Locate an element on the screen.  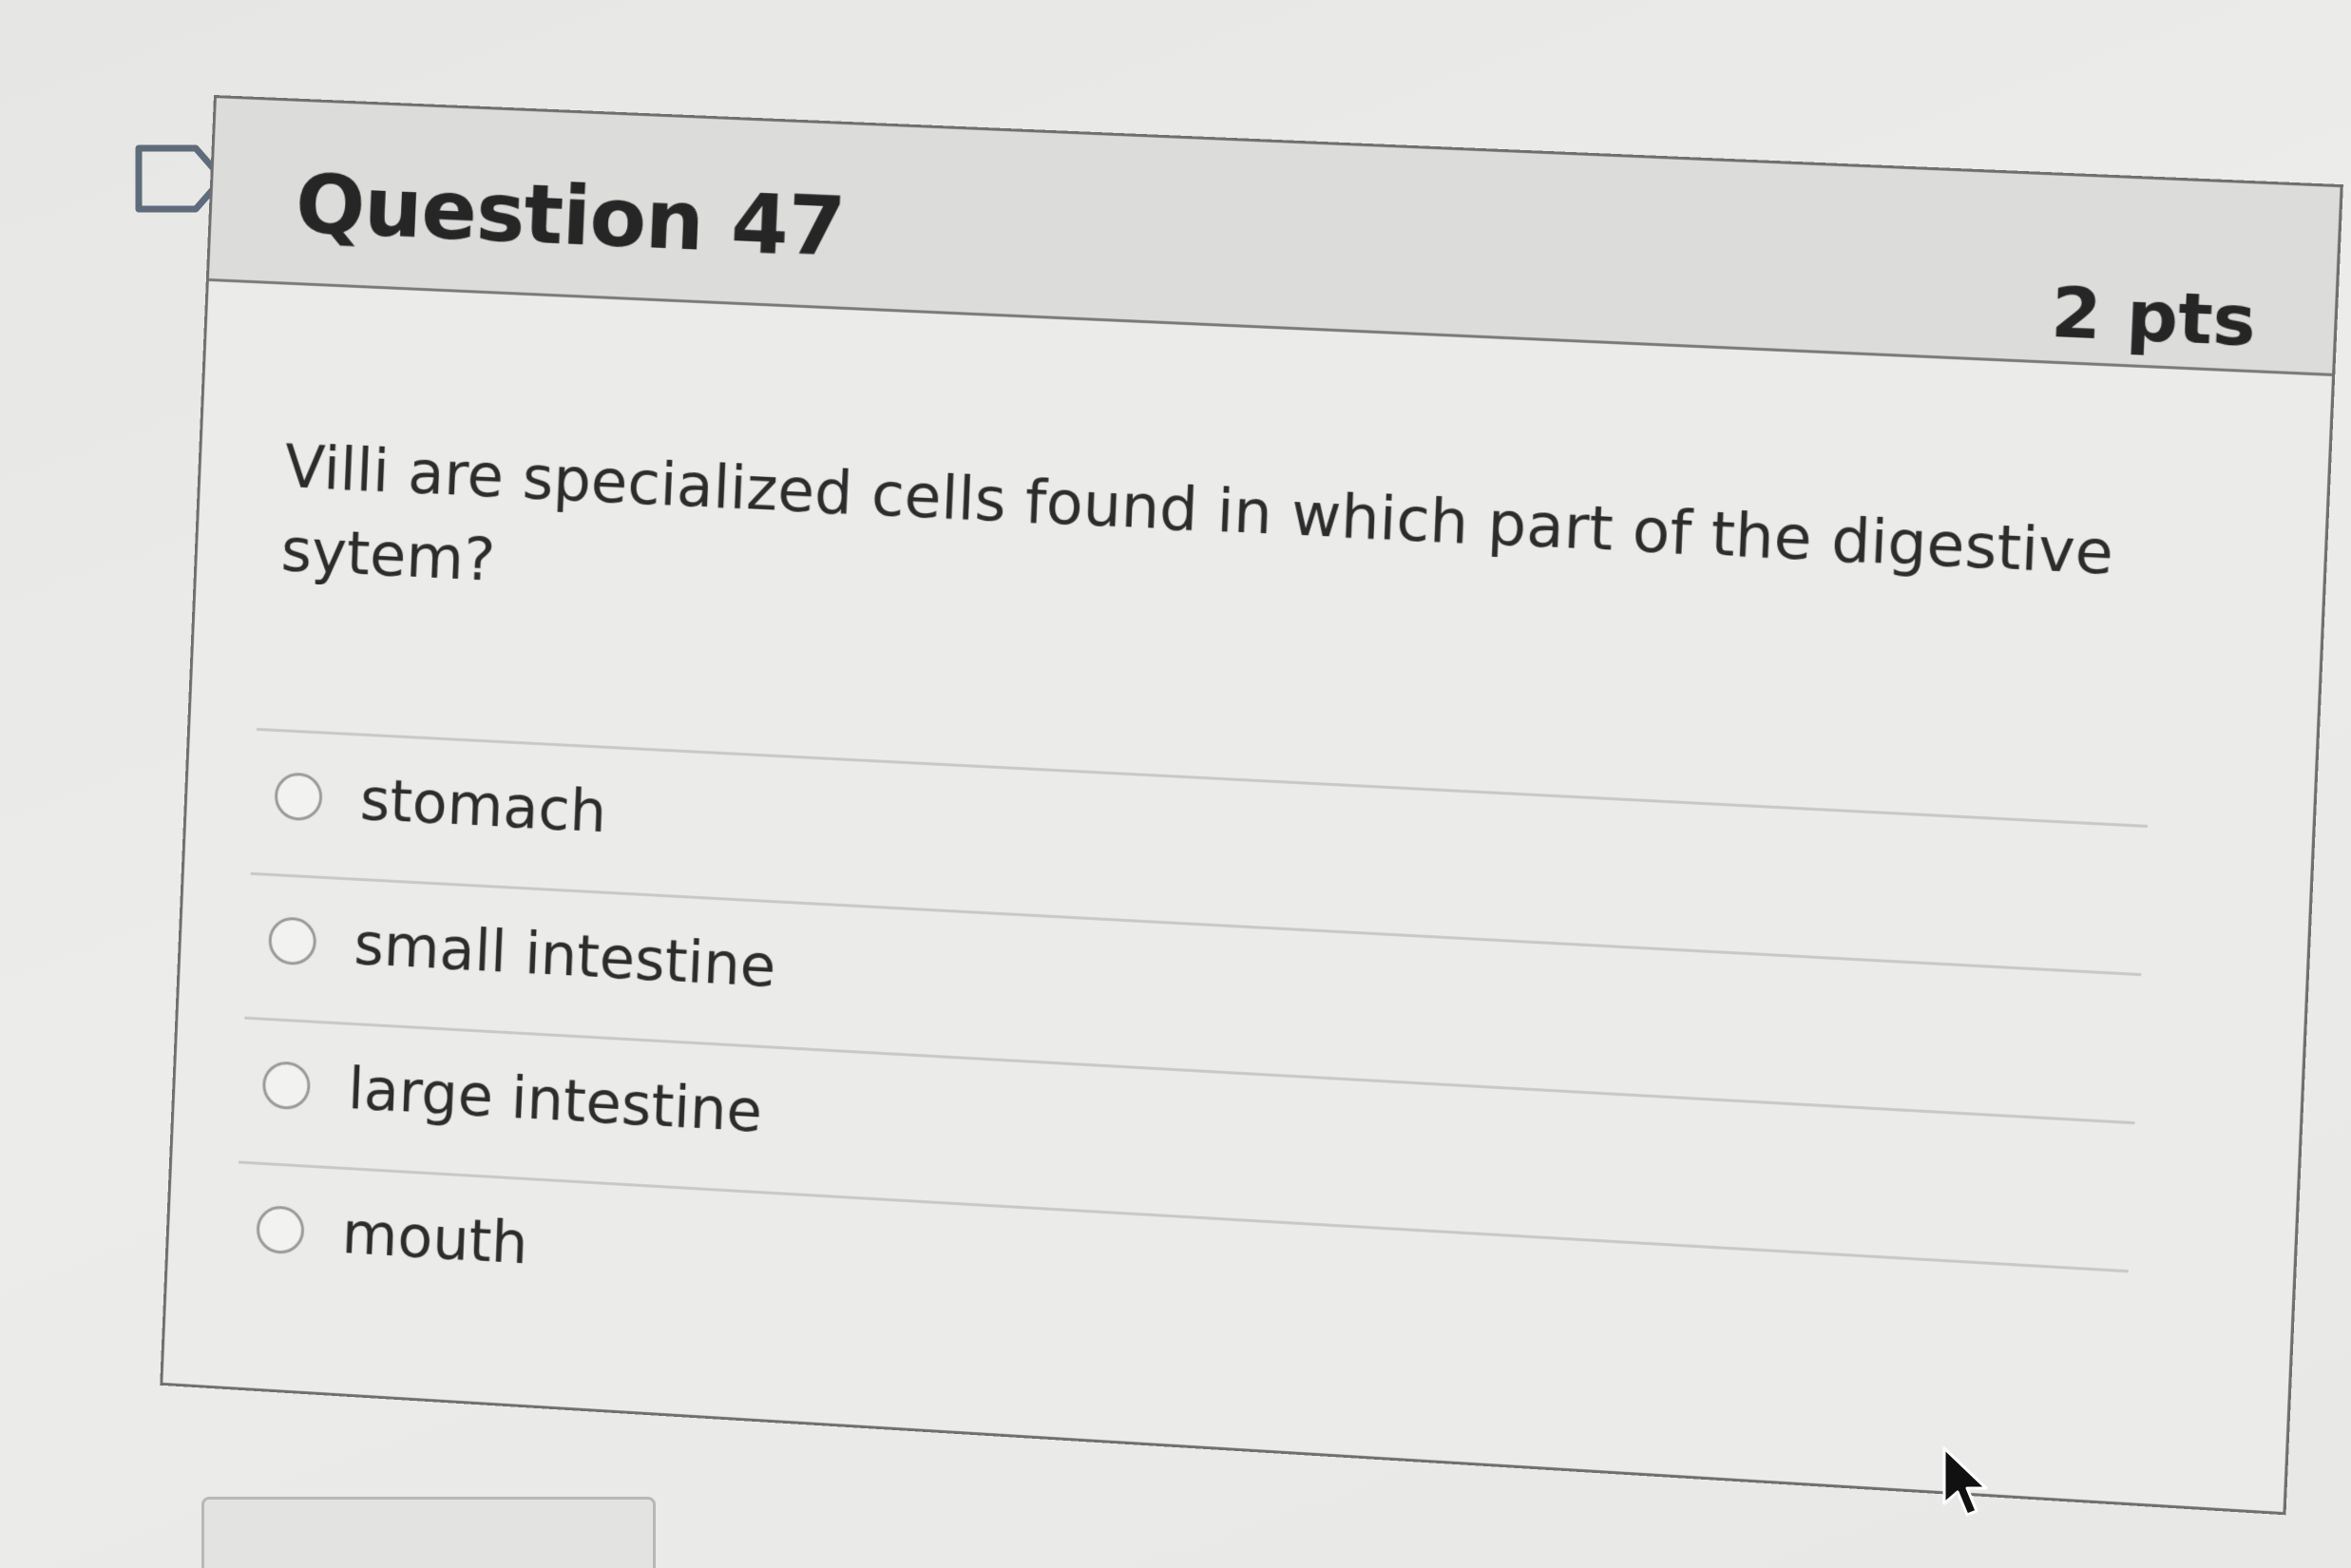
question-title: Question 47 is located at coordinates (570, 217).